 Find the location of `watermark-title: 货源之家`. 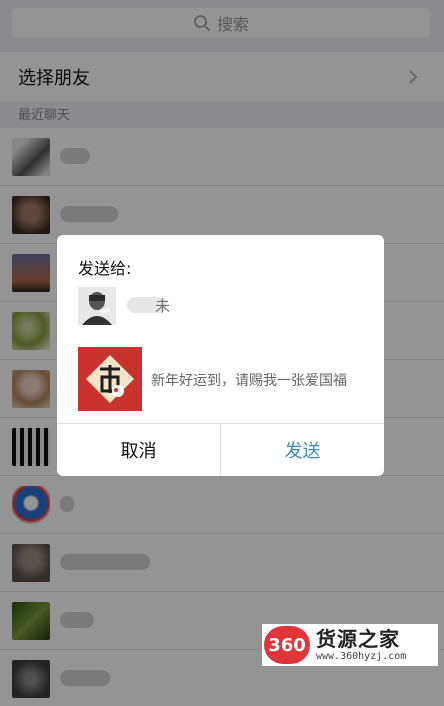

watermark-title: 货源之家 is located at coordinates (358, 639).